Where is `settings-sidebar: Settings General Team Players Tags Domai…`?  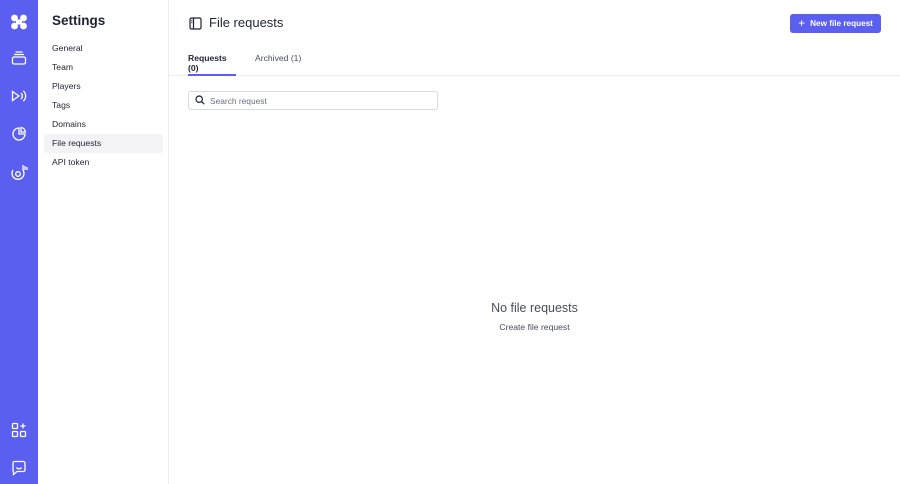 settings-sidebar: Settings General Team Players Tags Domai… is located at coordinates (103, 242).